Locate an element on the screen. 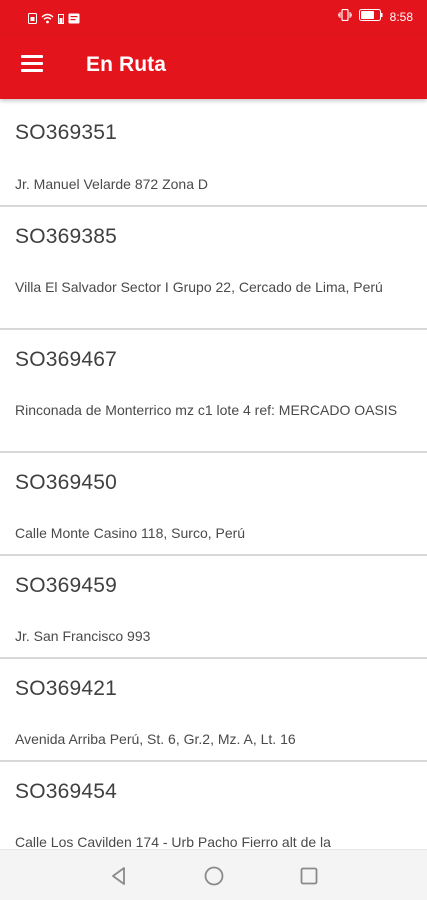  home-button is located at coordinates (214, 876).